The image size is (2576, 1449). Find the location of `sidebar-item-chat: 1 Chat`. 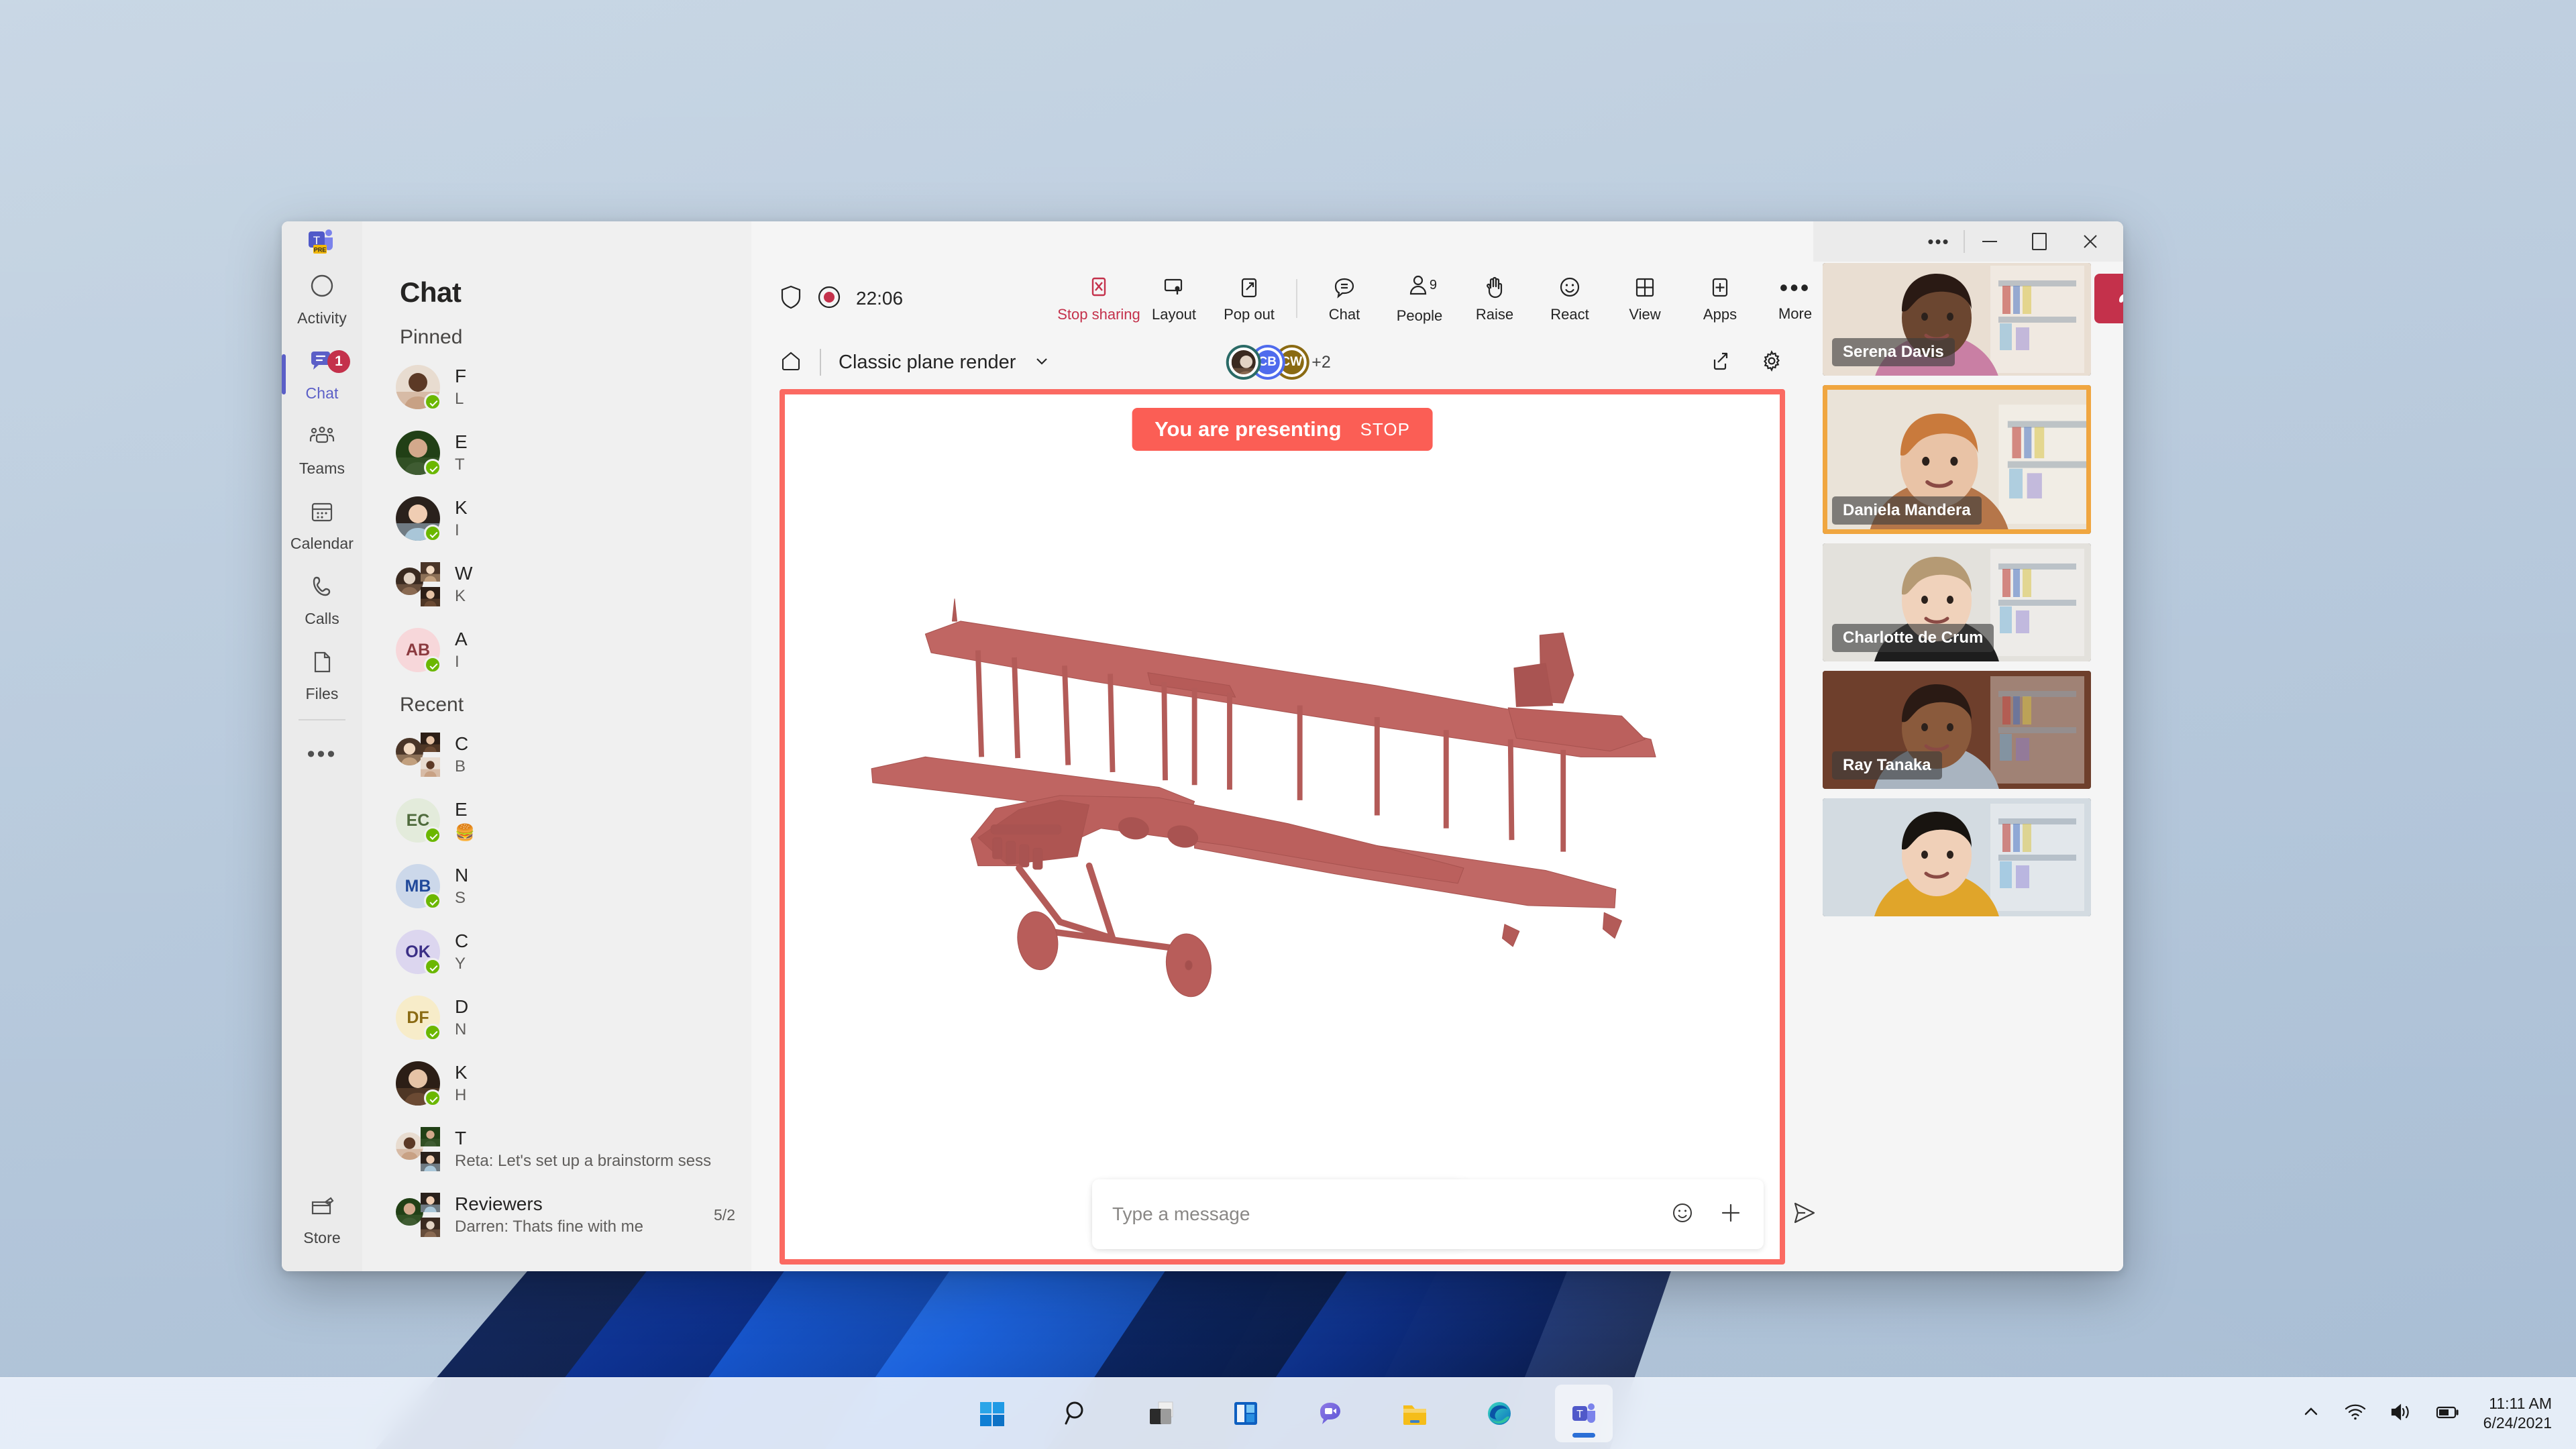

sidebar-item-chat: 1 Chat is located at coordinates (322, 374).